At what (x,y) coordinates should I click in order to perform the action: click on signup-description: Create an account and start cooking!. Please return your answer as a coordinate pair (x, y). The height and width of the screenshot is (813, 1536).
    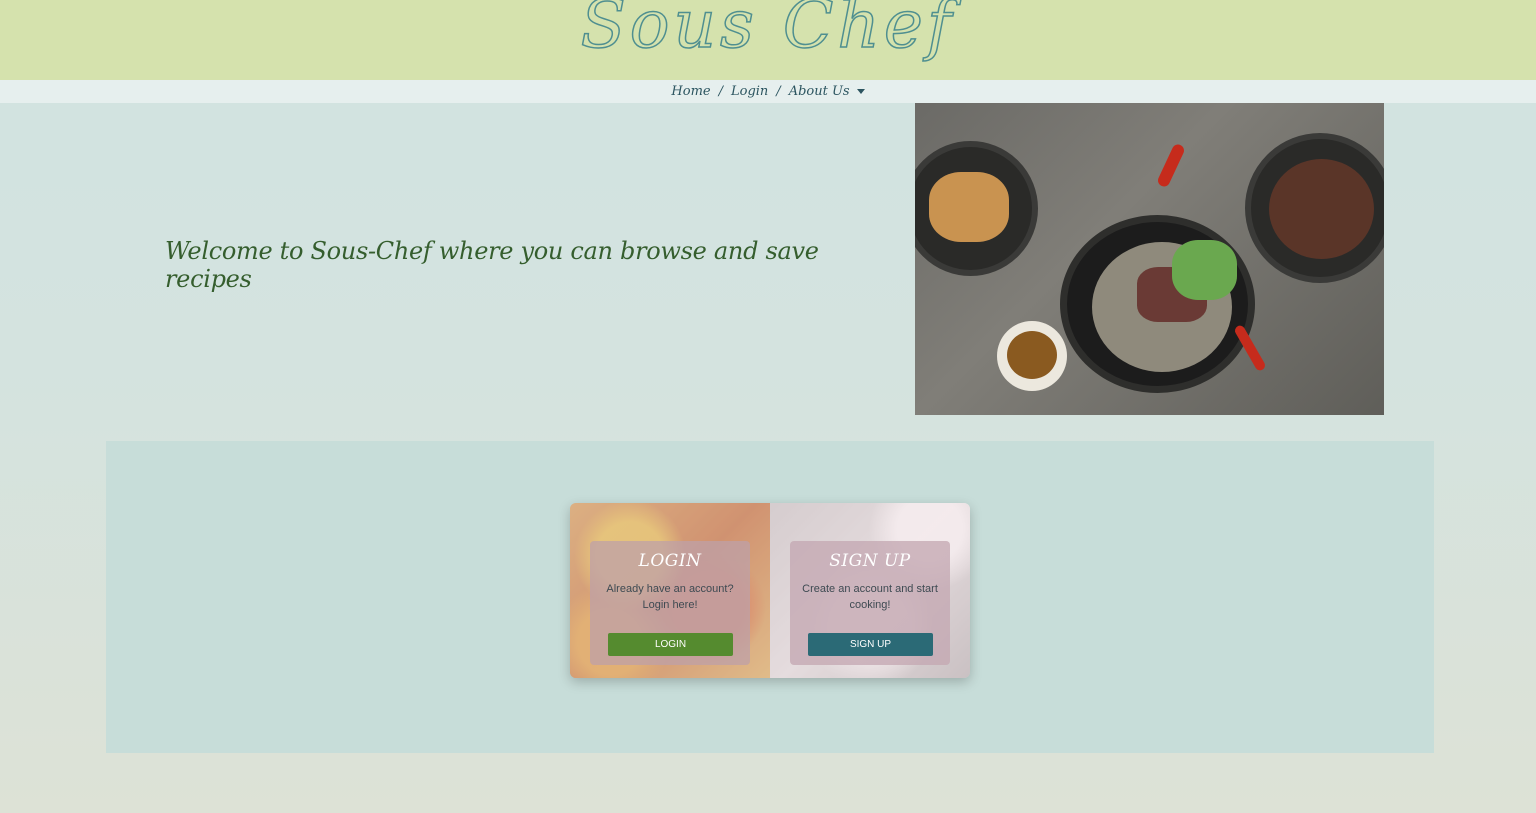
    Looking at the image, I should click on (870, 597).